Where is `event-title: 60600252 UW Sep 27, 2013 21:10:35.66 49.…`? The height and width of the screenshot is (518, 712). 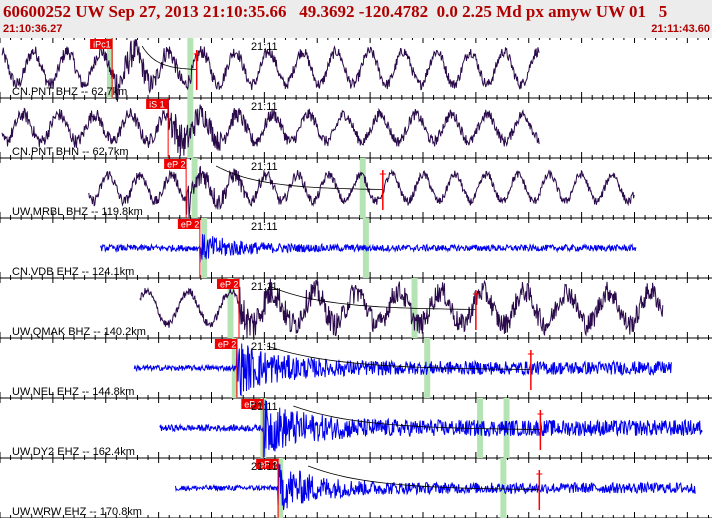
event-title: 60600252 UW Sep 27, 2013 21:10:35.66 49.… is located at coordinates (335, 11).